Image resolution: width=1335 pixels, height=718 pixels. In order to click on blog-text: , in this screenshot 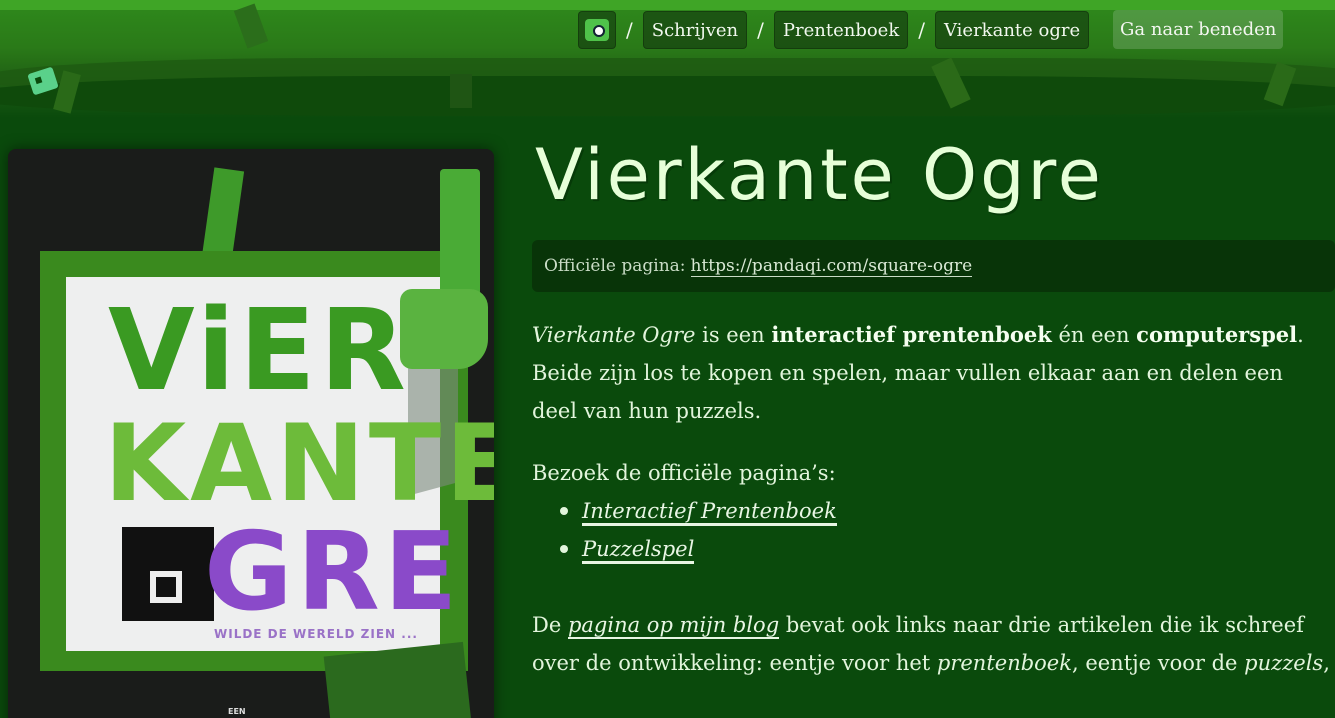, I will do `click(1326, 663)`.